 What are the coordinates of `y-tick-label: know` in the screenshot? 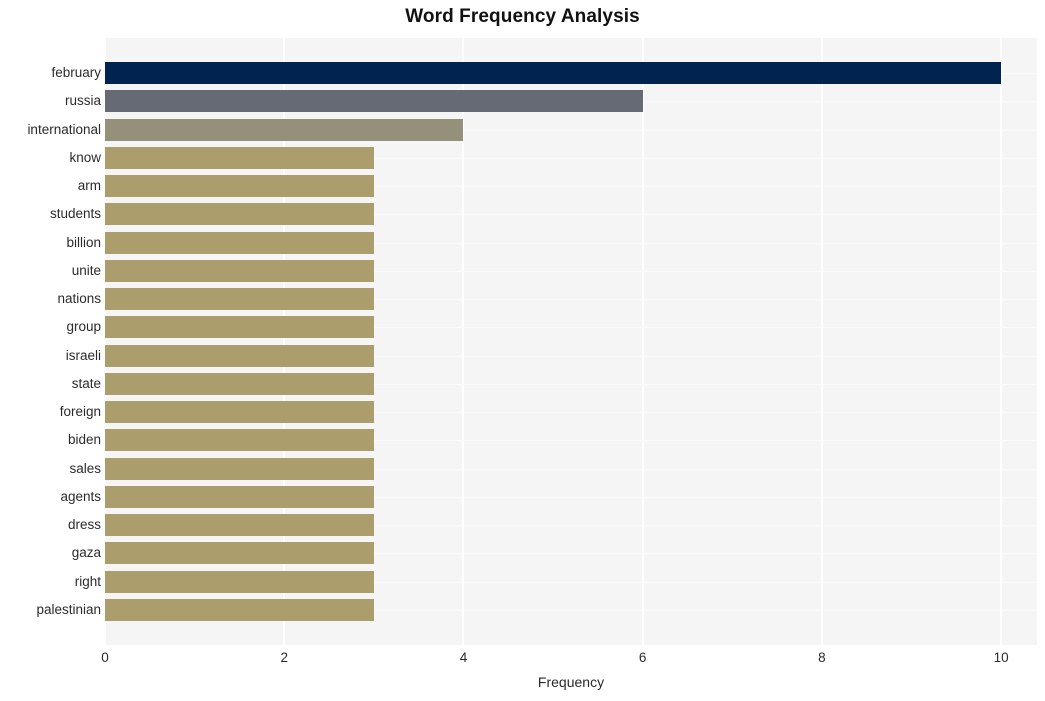 It's located at (85, 157).